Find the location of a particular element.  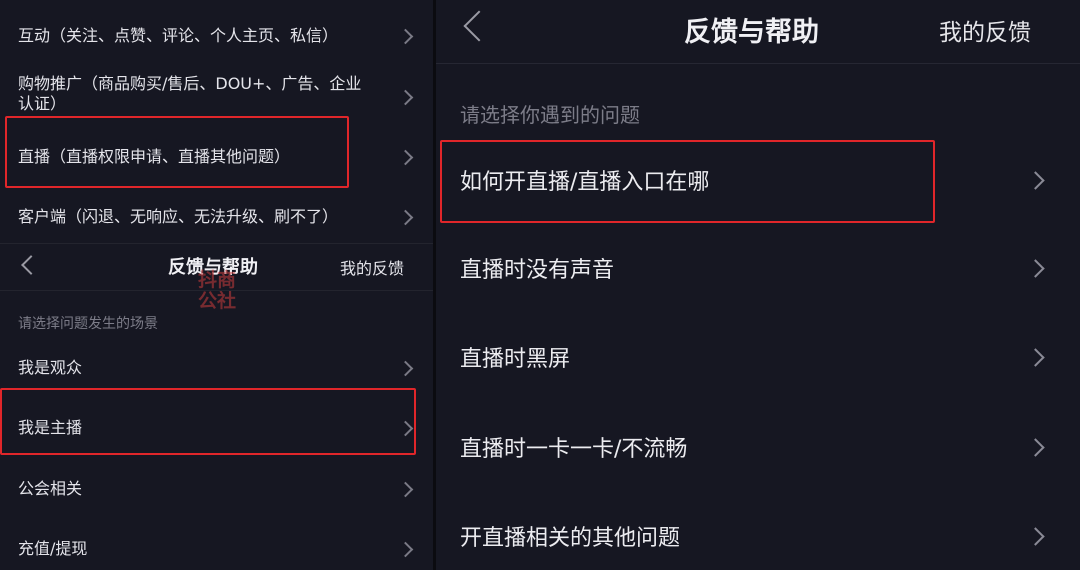

question-label: 直播时一卡一卡/不流畅 is located at coordinates (574, 449).